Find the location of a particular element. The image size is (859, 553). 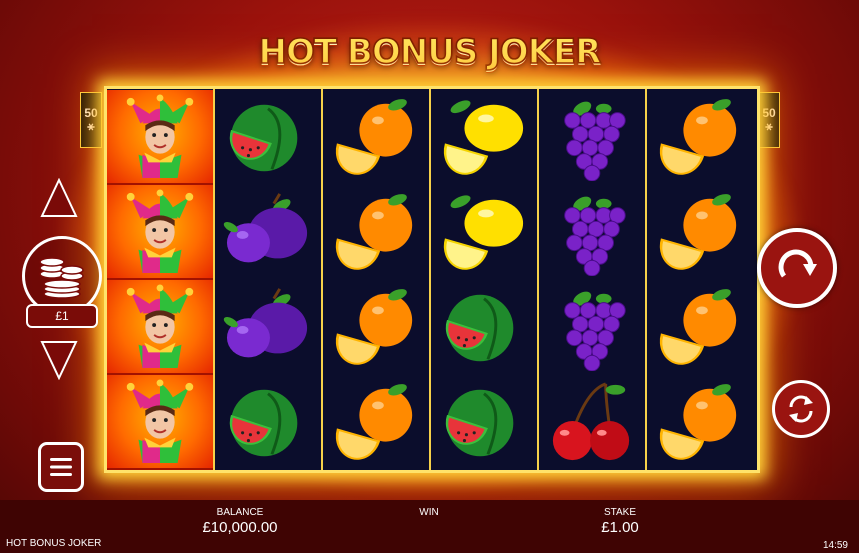

lines-badge-left: 50 ⚹ is located at coordinates (91, 120).